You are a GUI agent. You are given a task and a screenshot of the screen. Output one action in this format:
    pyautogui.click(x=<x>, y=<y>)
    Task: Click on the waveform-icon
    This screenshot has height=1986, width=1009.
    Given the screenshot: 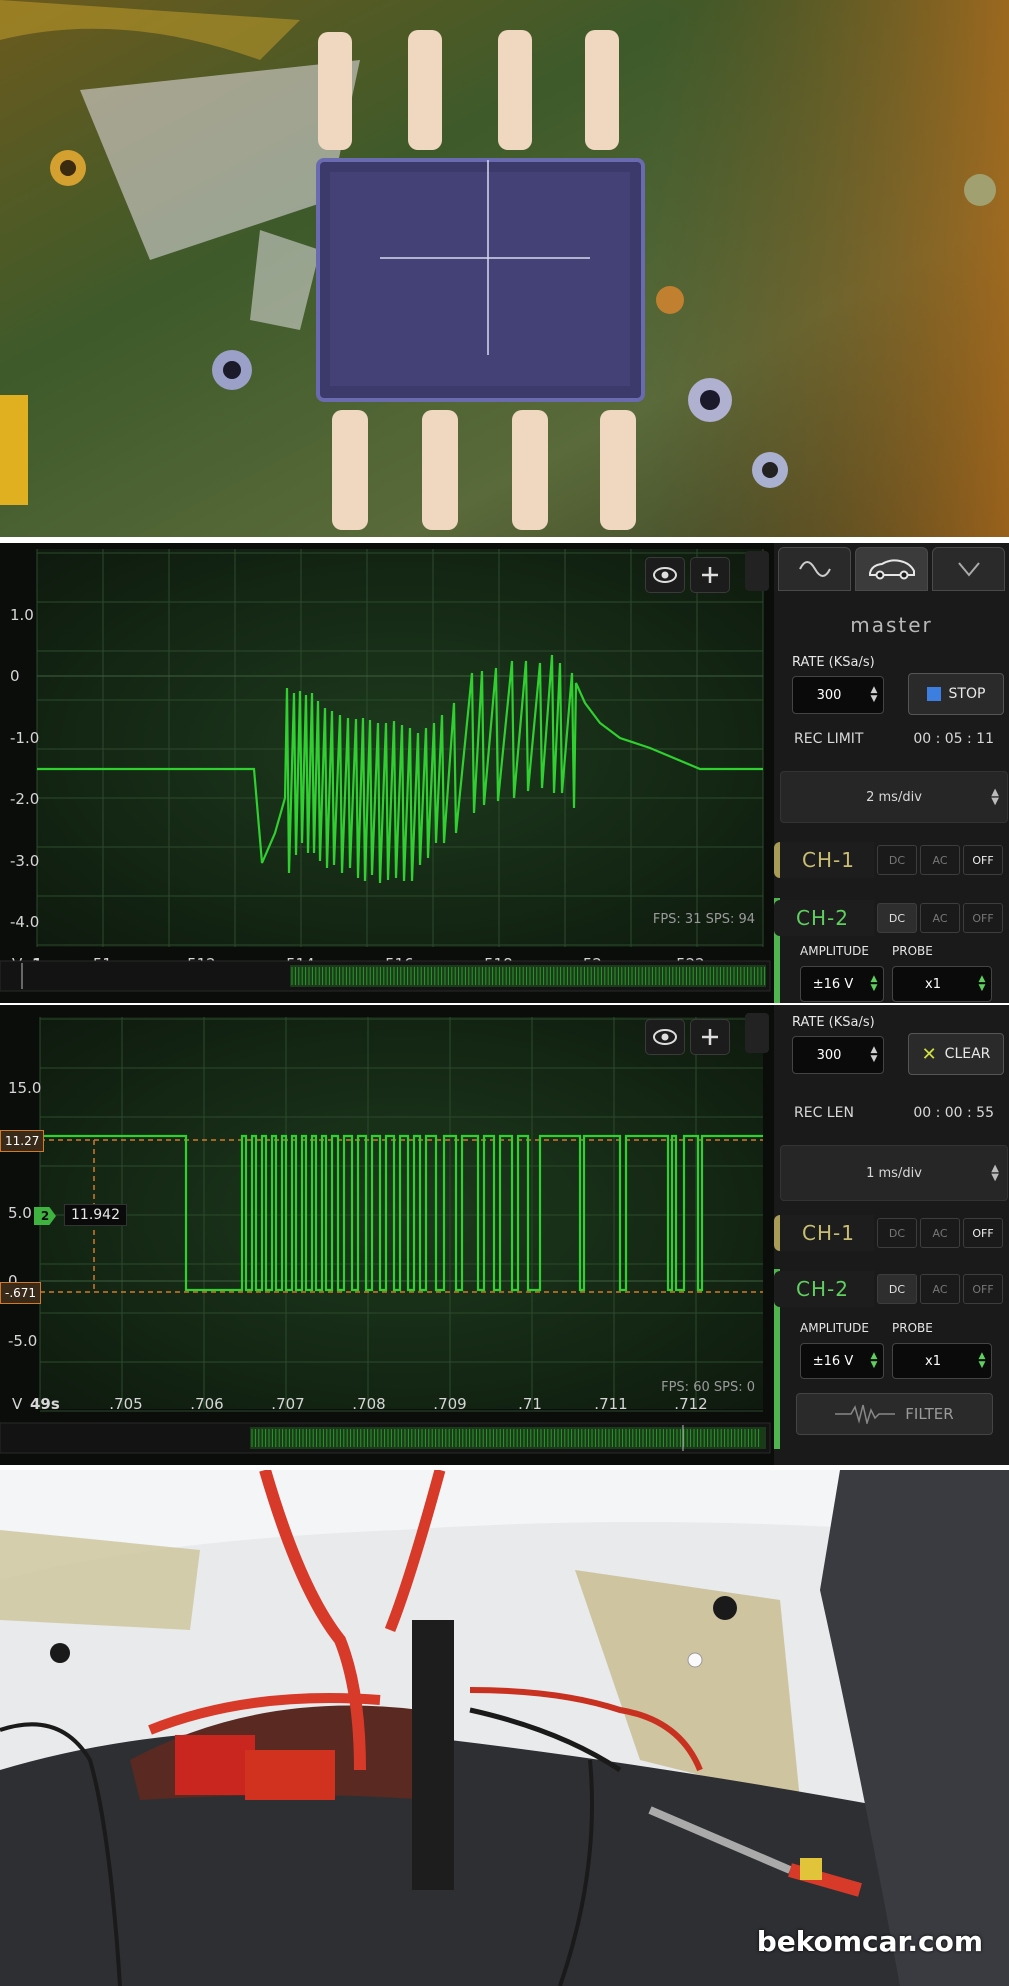 What is the action you would take?
    pyautogui.click(x=865, y=1414)
    